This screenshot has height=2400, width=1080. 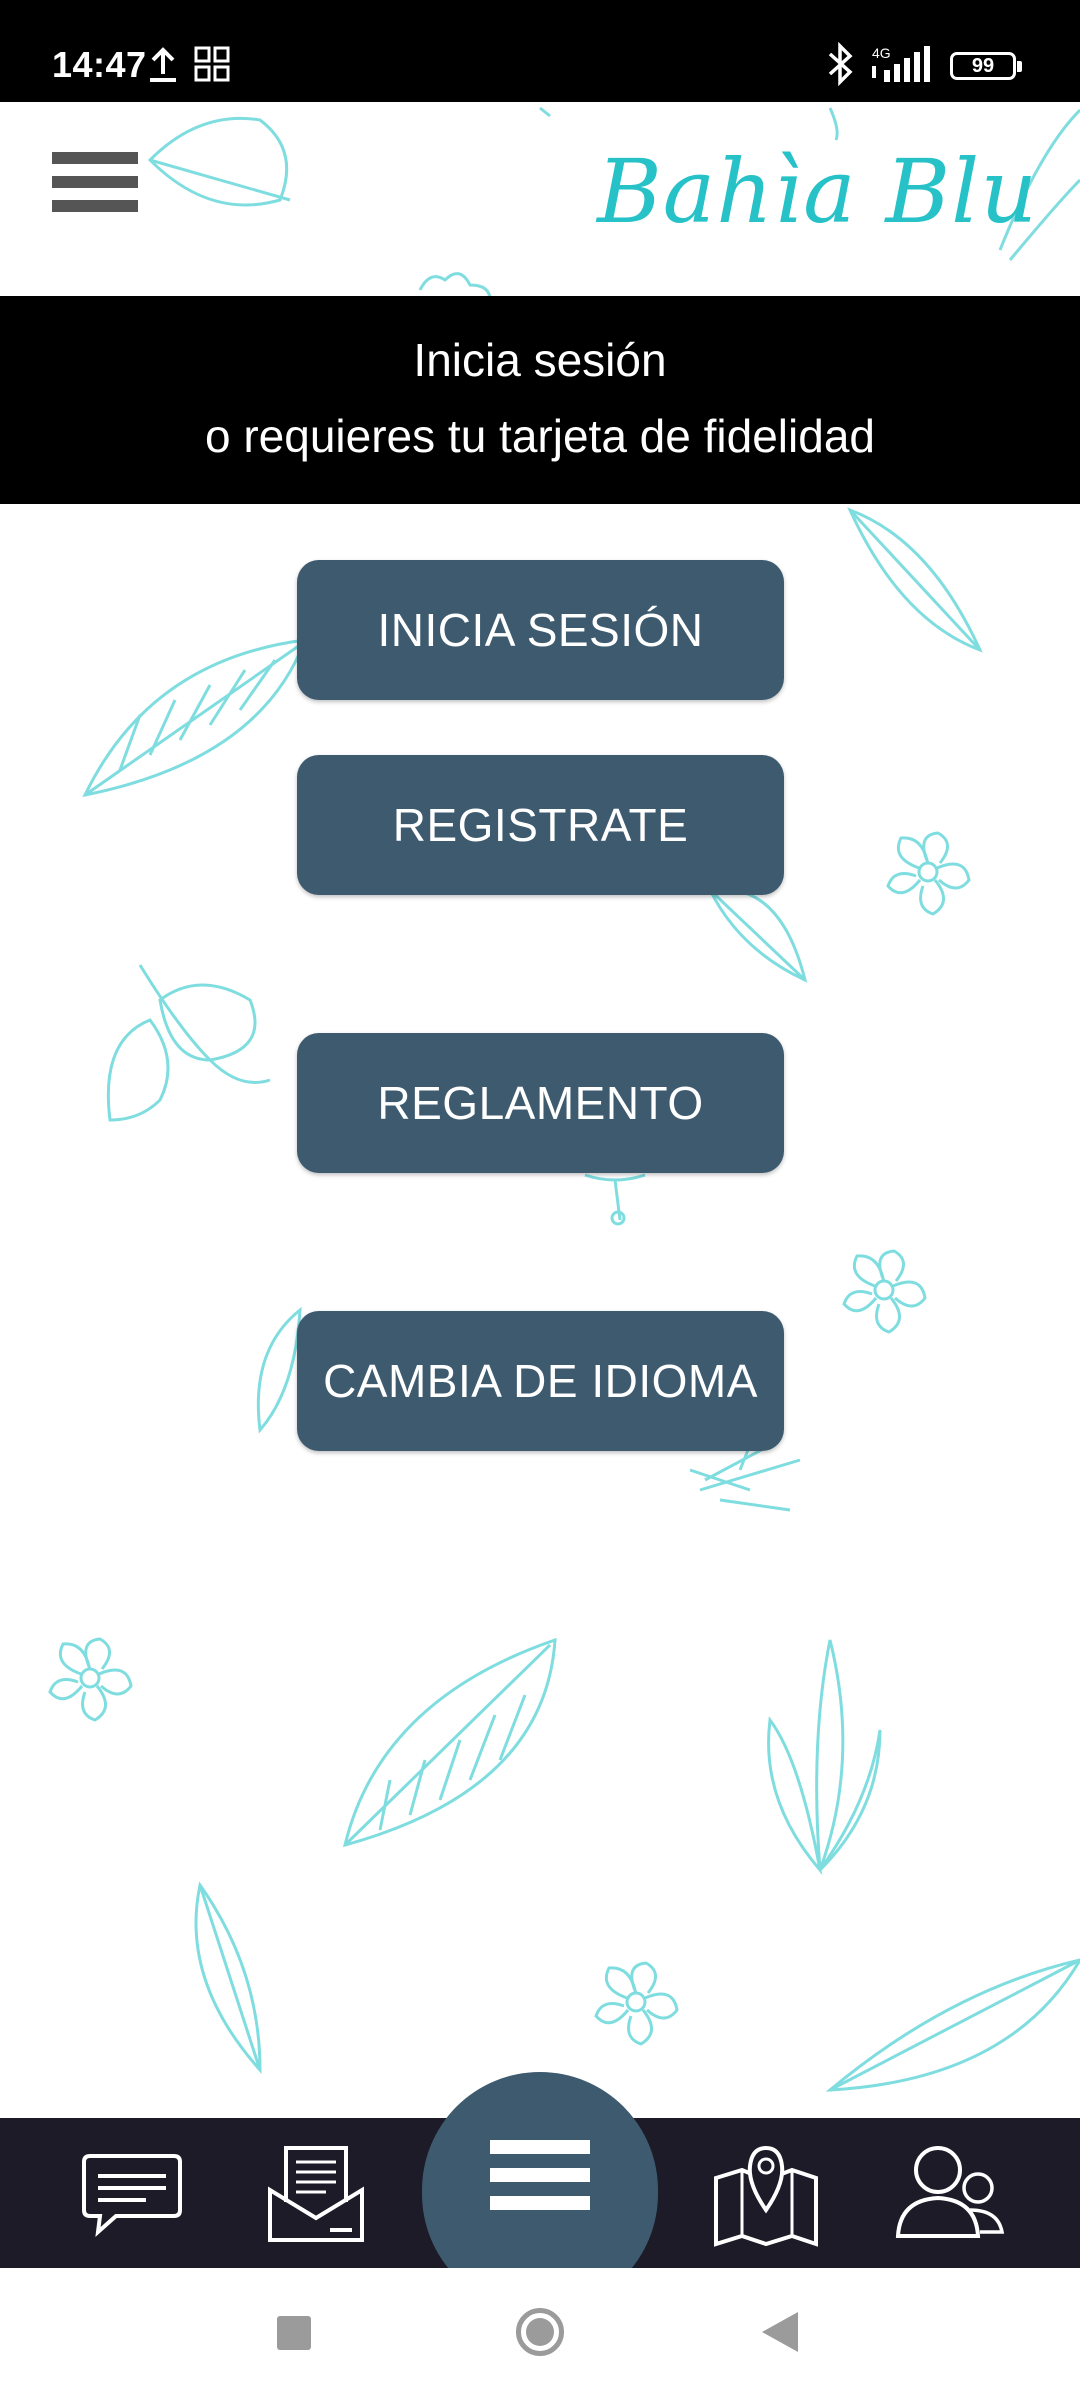 I want to click on mail-icon, so click(x=316, y=2194).